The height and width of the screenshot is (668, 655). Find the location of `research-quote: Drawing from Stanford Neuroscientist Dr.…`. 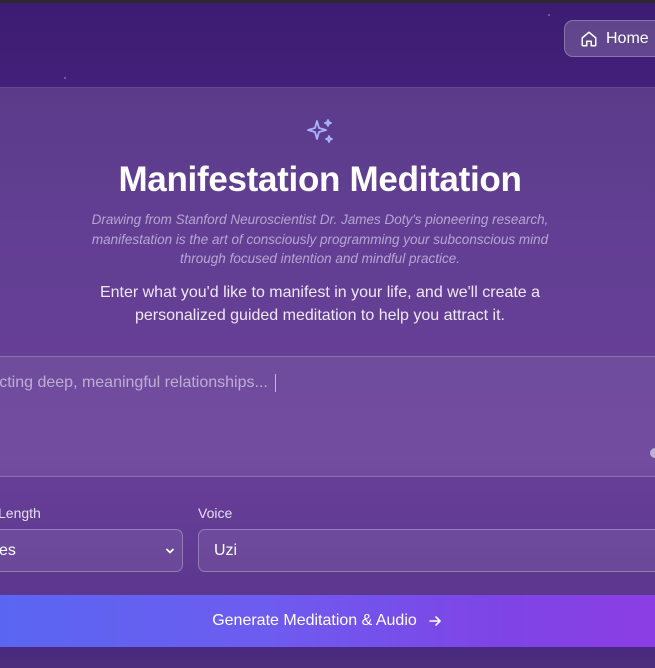

research-quote: Drawing from Stanford Neuroscientist Dr.… is located at coordinates (320, 239).